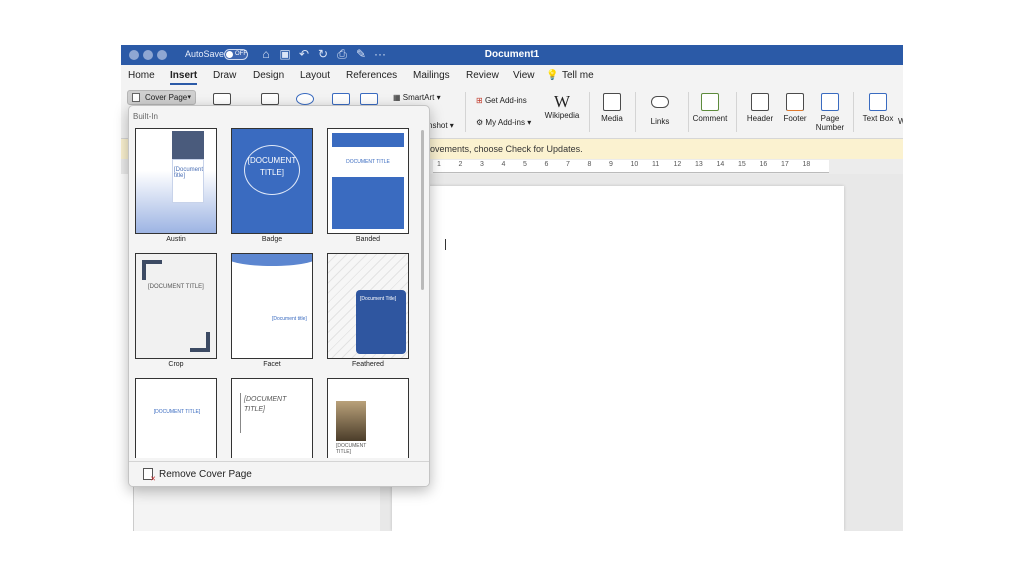 This screenshot has height=576, width=1024. I want to click on cover-thumb-text: [Document Title], so click(378, 299).